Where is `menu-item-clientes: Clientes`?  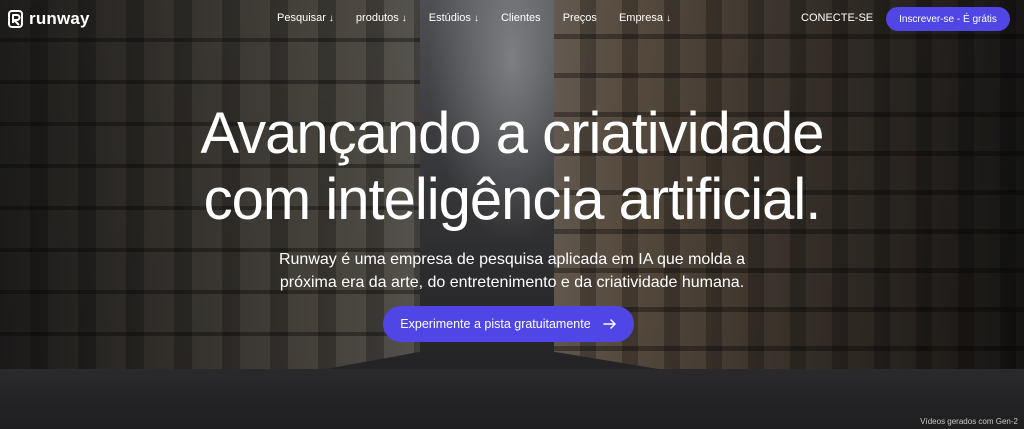 menu-item-clientes: Clientes is located at coordinates (521, 18).